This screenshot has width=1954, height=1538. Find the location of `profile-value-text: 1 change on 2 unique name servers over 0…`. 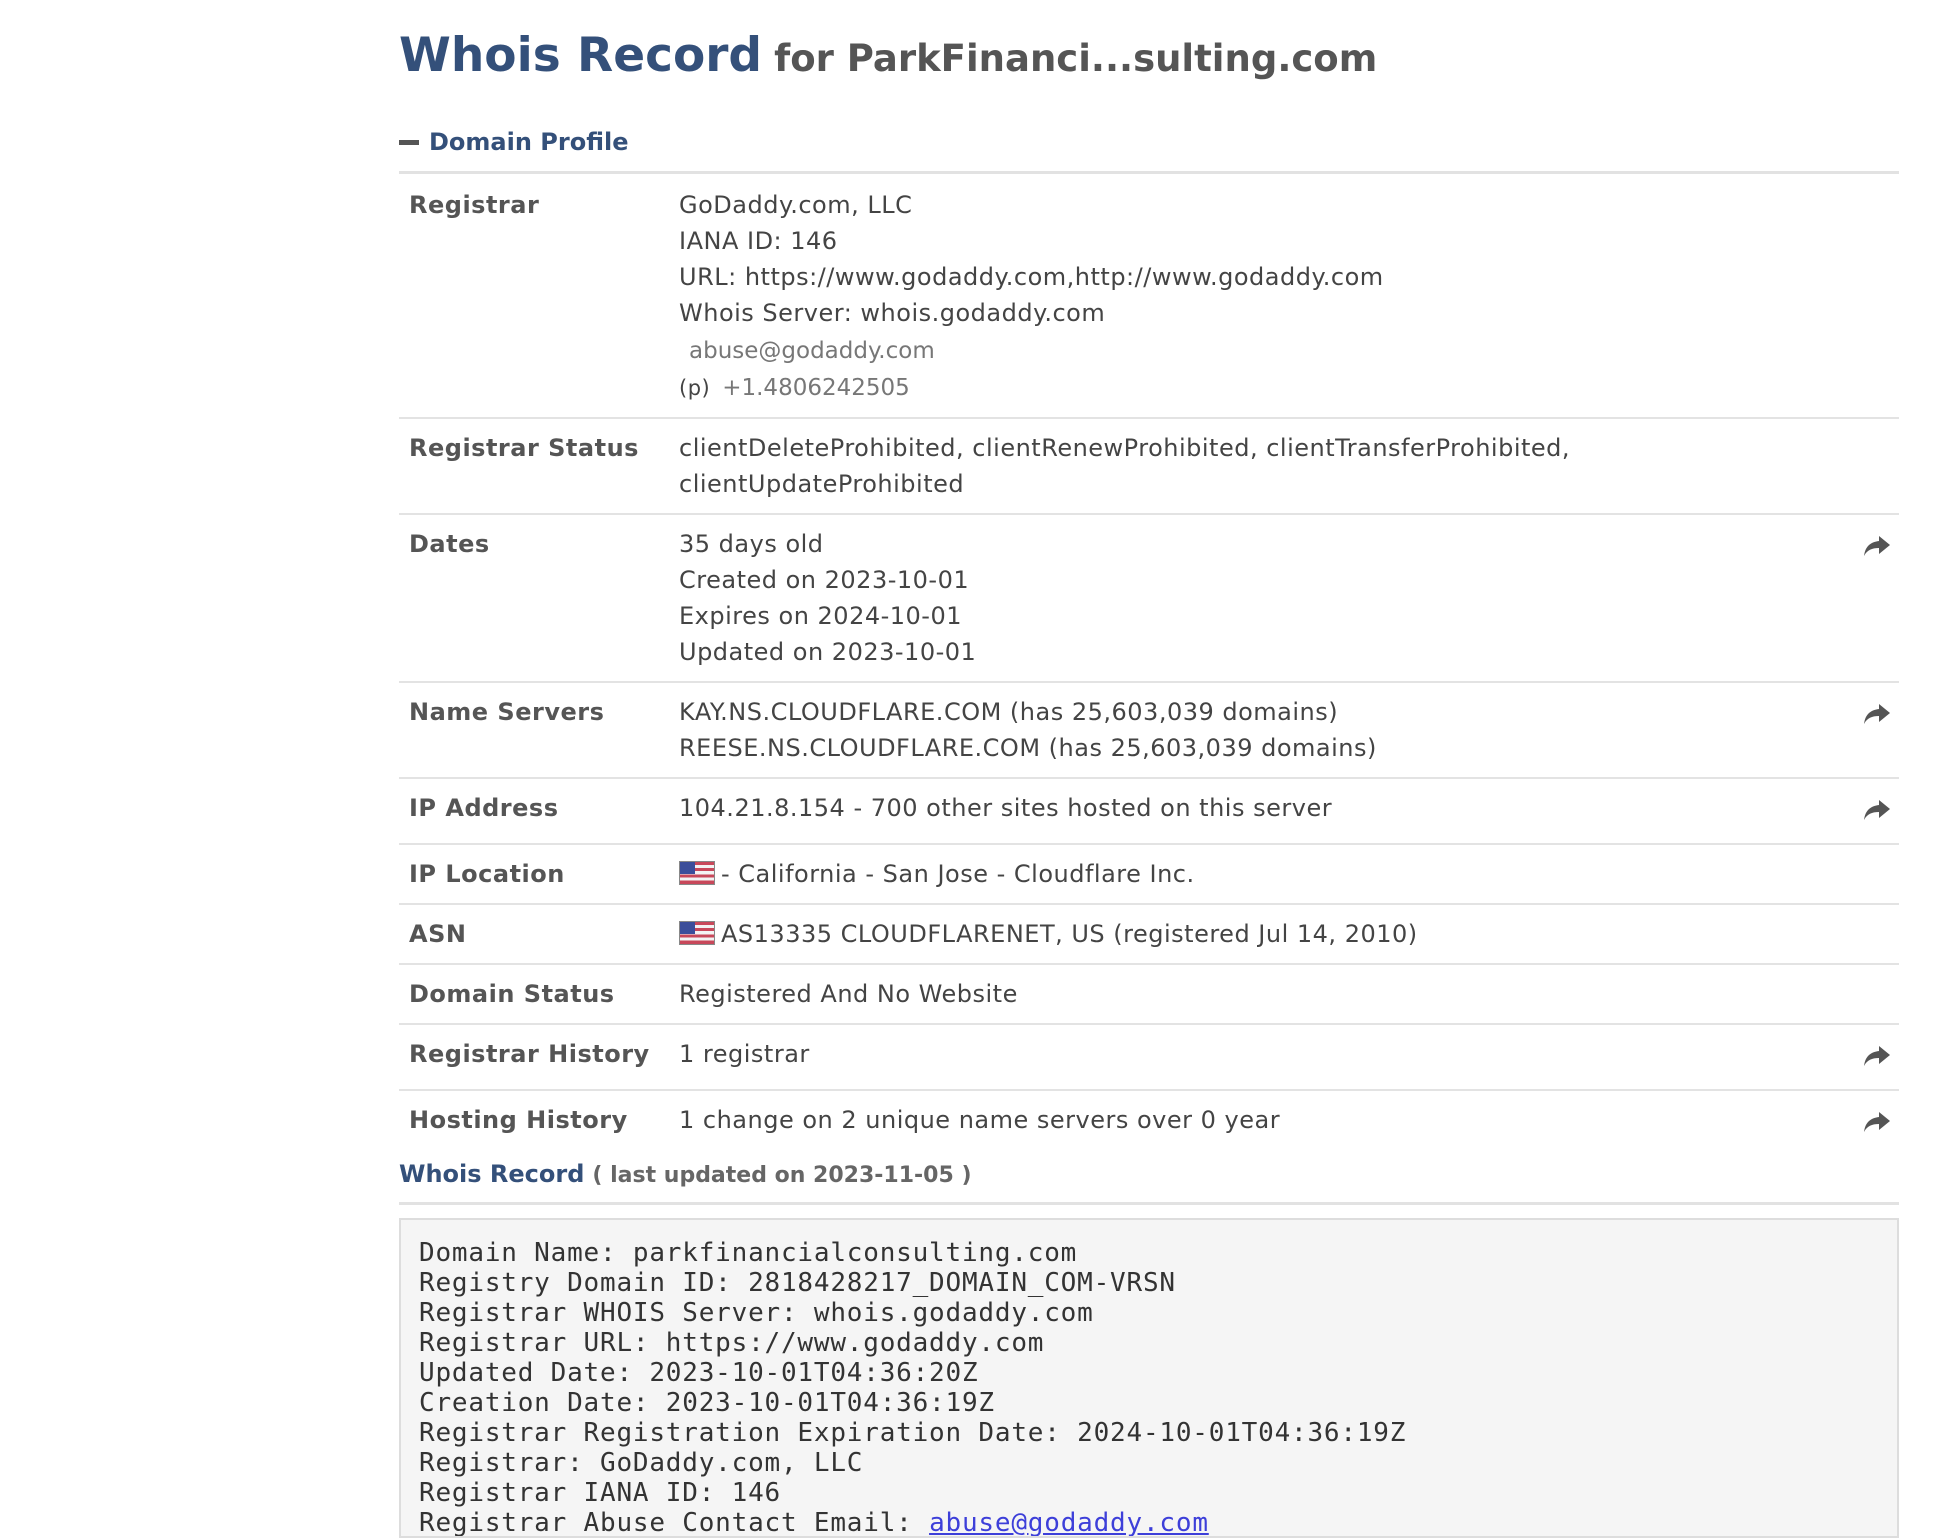

profile-value-text: 1 change on 2 unique name servers over 0… is located at coordinates (980, 1120).